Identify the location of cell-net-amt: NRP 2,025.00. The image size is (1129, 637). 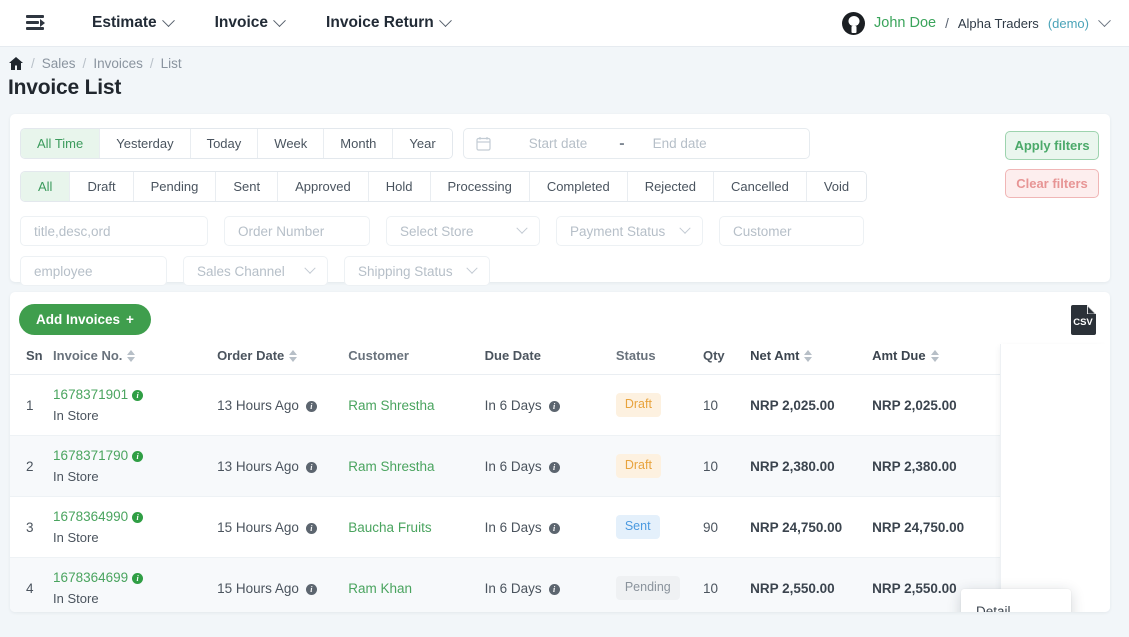
(811, 405).